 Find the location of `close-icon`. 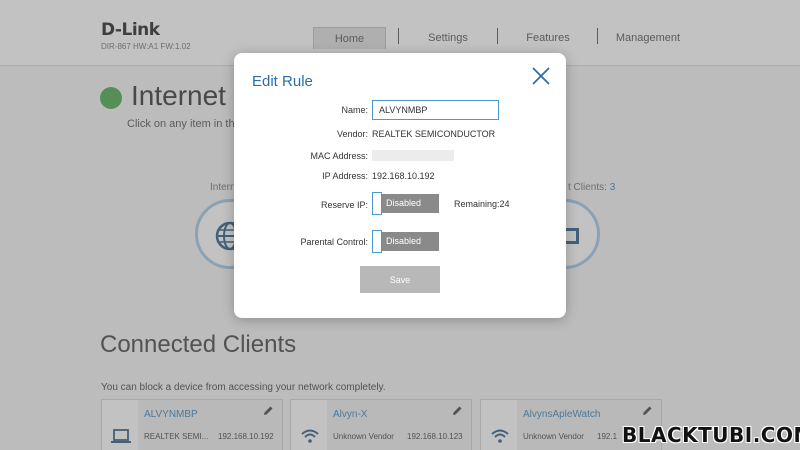

close-icon is located at coordinates (541, 76).